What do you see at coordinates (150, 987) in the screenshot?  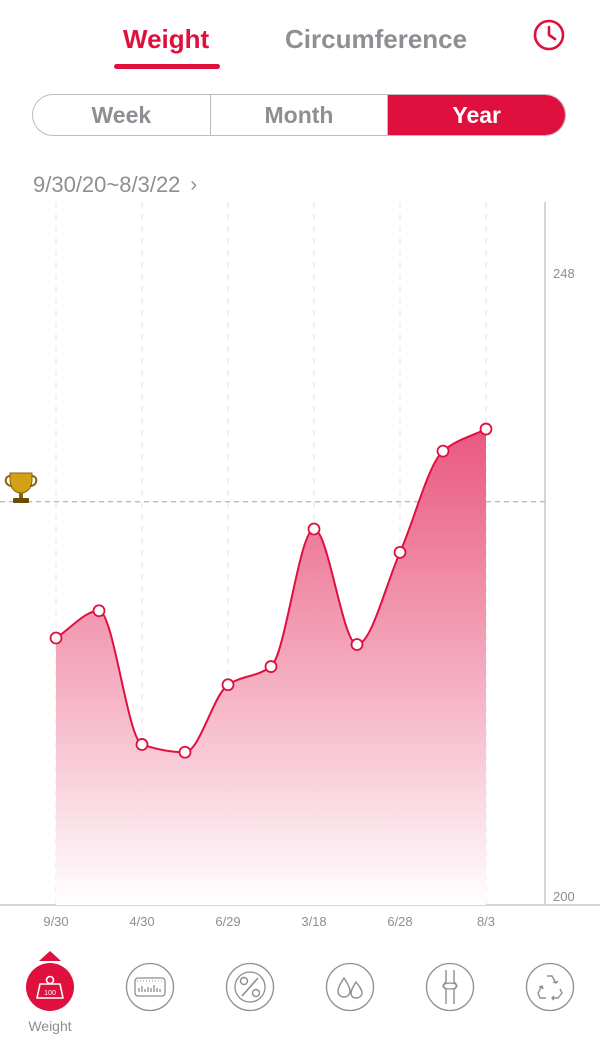 I see `bar-chart-box-icon` at bounding box center [150, 987].